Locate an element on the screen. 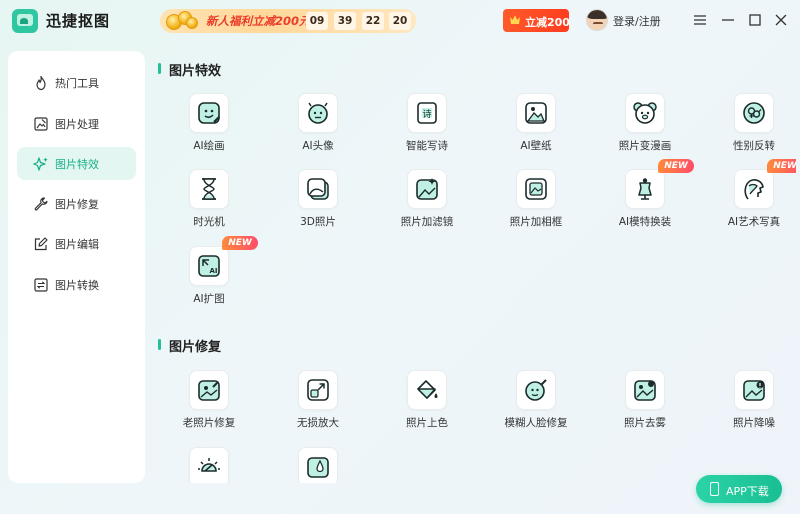  vip-discount-label: 立减200 is located at coordinates (547, 22).